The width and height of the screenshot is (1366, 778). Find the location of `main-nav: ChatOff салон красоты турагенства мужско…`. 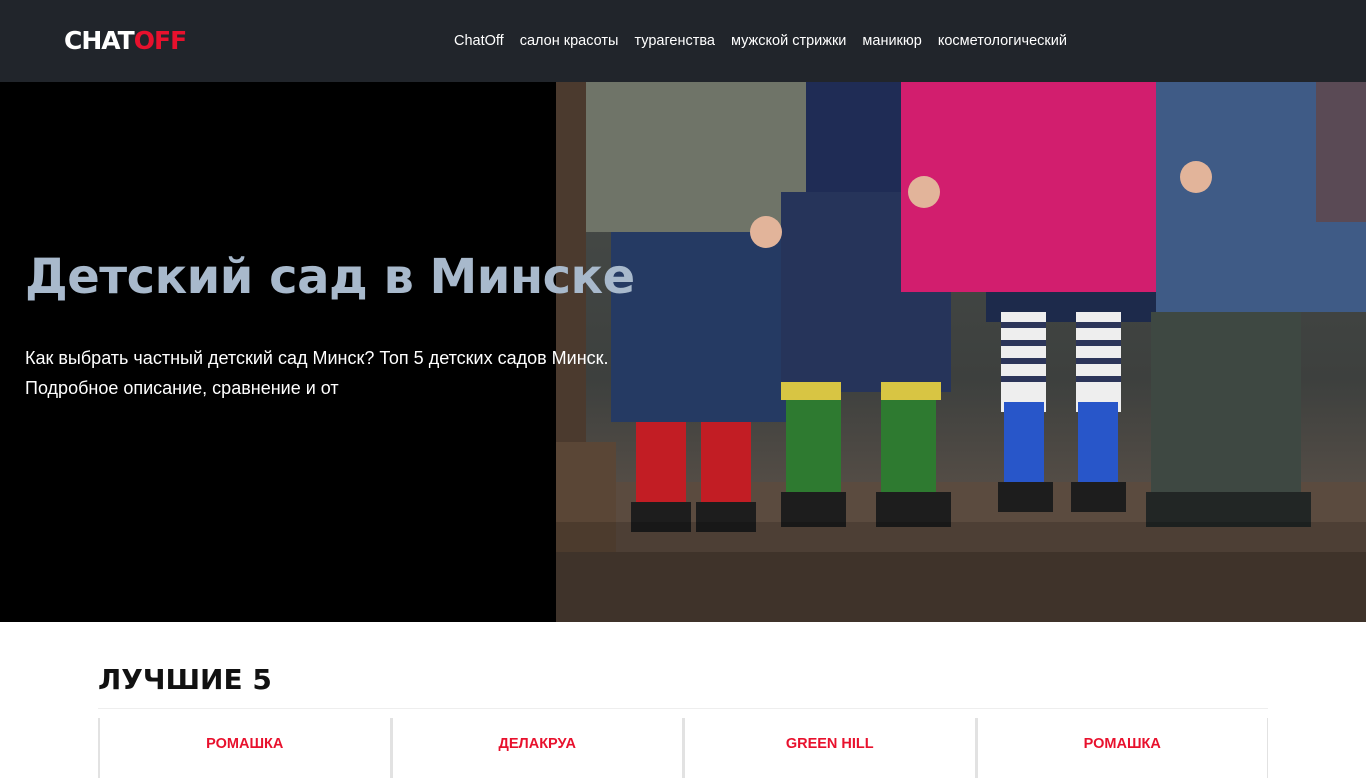

main-nav: ChatOff салон красоты турагенства мужско… is located at coordinates (760, 41).